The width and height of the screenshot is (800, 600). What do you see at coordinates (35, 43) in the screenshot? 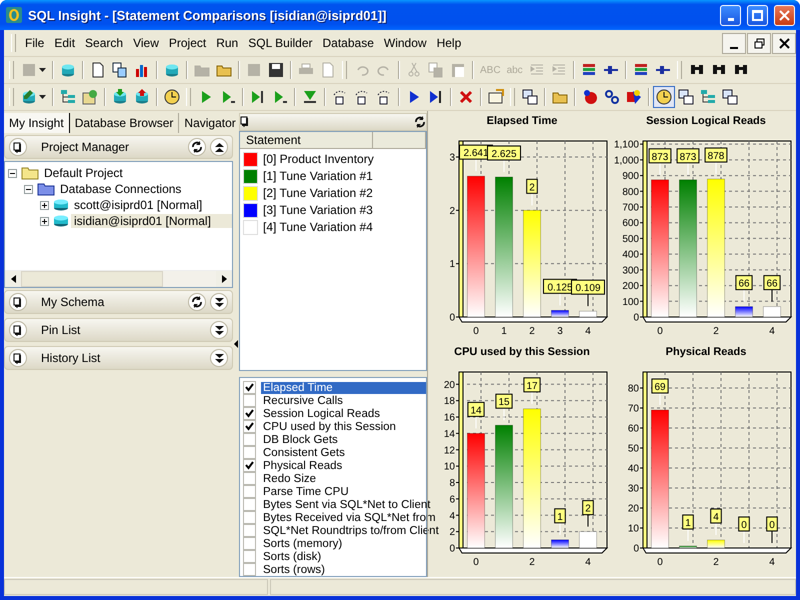
I see `menu-item: File` at bounding box center [35, 43].